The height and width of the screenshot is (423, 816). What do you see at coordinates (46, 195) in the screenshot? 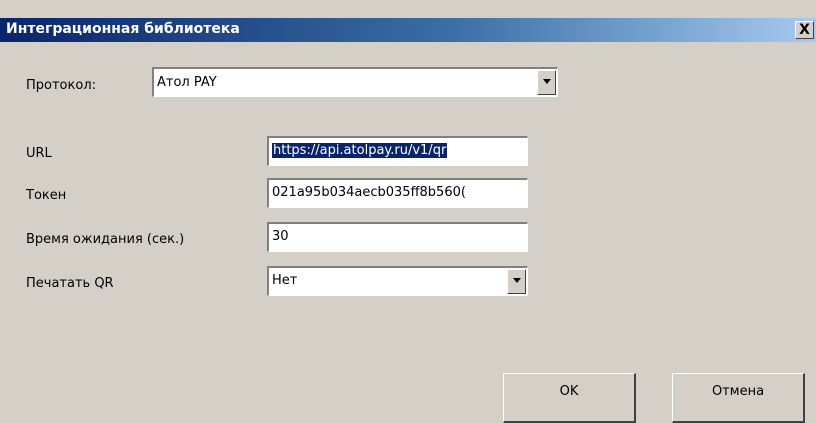
I see `token-label: Токен` at bounding box center [46, 195].